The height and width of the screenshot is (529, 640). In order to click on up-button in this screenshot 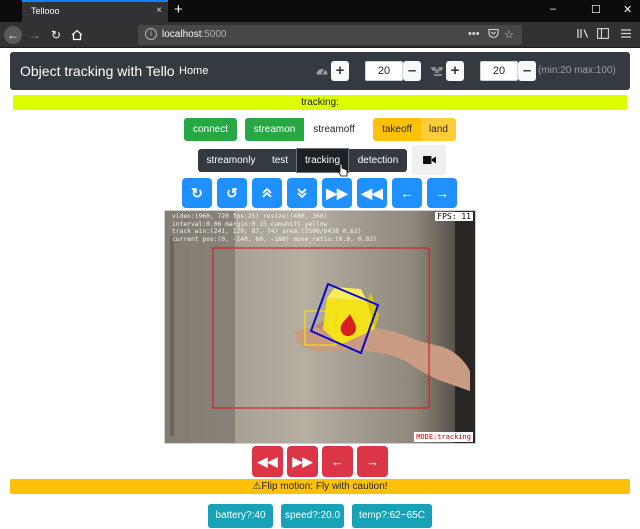, I will do `click(267, 193)`.